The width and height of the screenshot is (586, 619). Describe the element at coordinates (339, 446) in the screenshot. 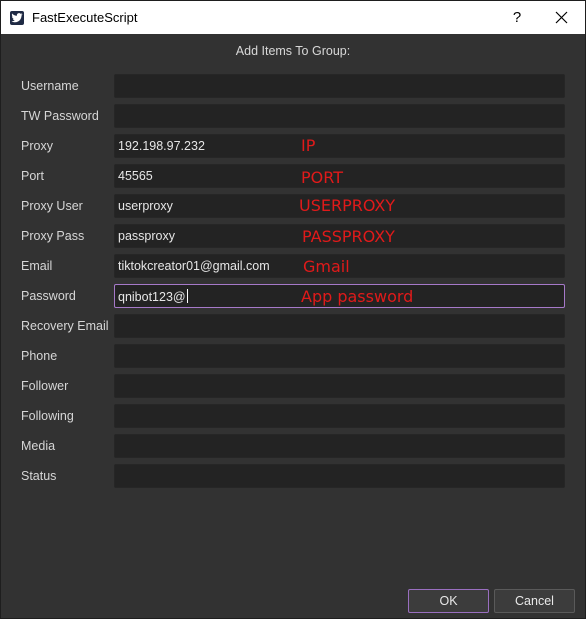

I see `media-field` at that location.